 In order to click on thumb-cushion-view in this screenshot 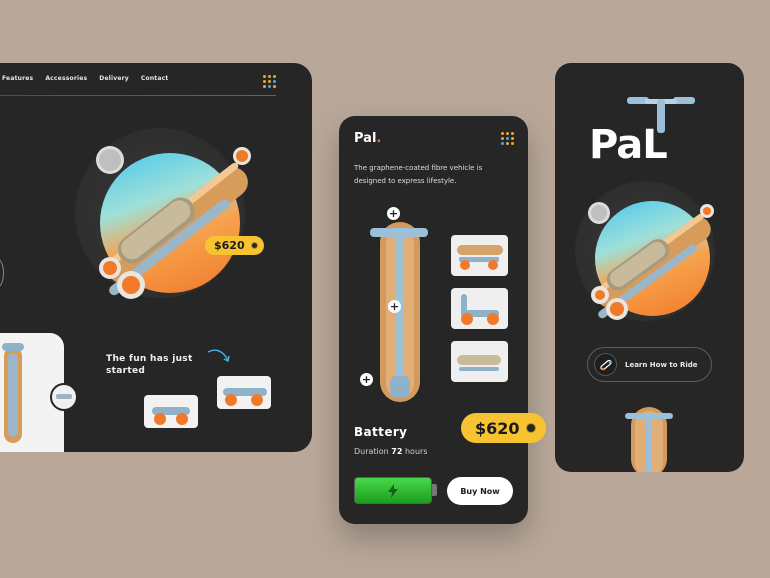, I will do `click(479, 361)`.